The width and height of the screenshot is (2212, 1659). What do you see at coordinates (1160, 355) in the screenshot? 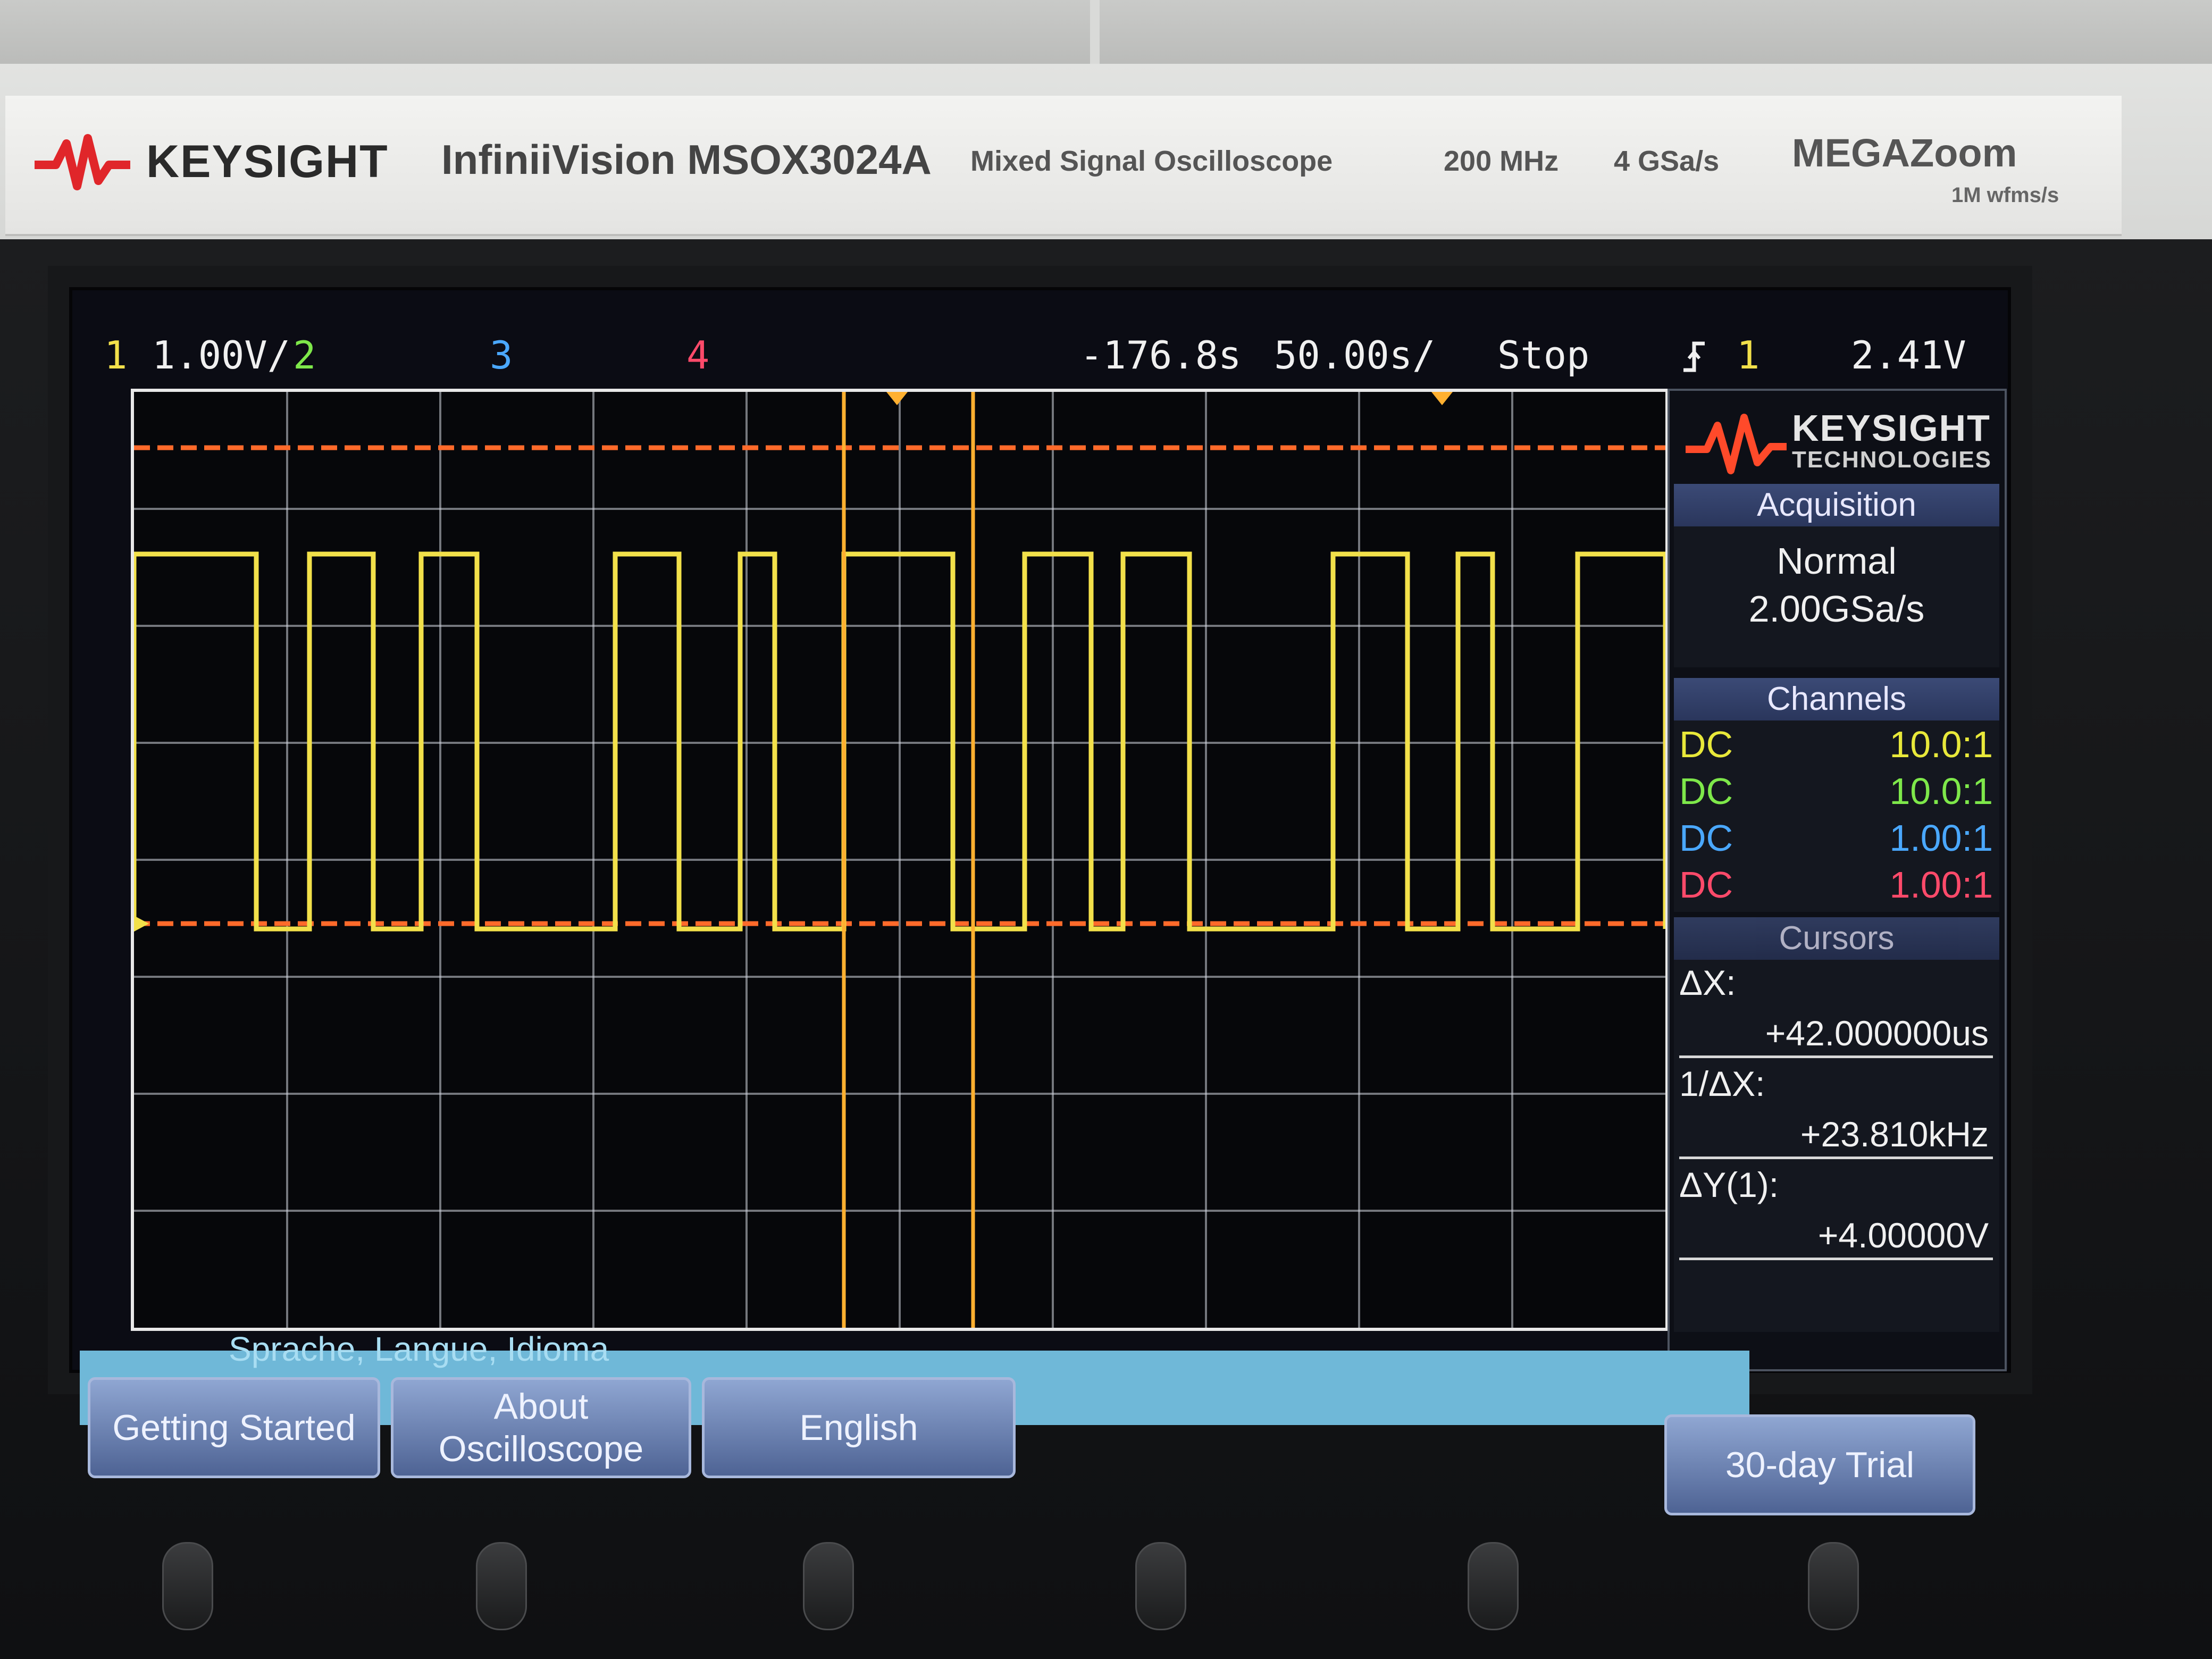
I see `time-delay: -176.8s` at bounding box center [1160, 355].